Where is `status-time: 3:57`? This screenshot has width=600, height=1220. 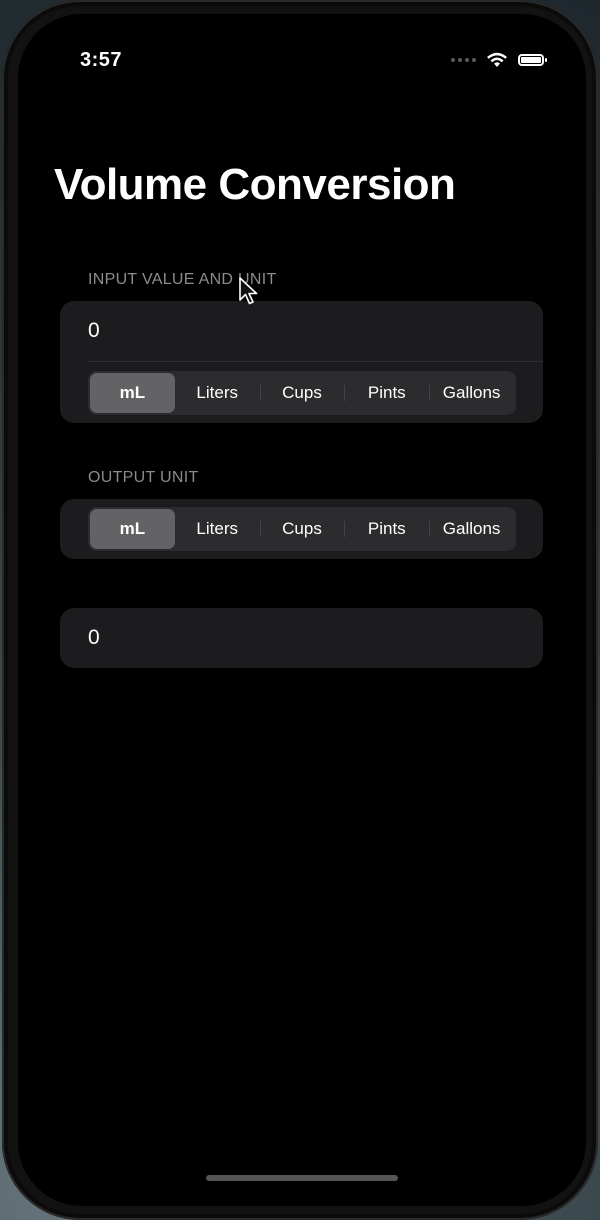 status-time: 3:57 is located at coordinates (101, 60).